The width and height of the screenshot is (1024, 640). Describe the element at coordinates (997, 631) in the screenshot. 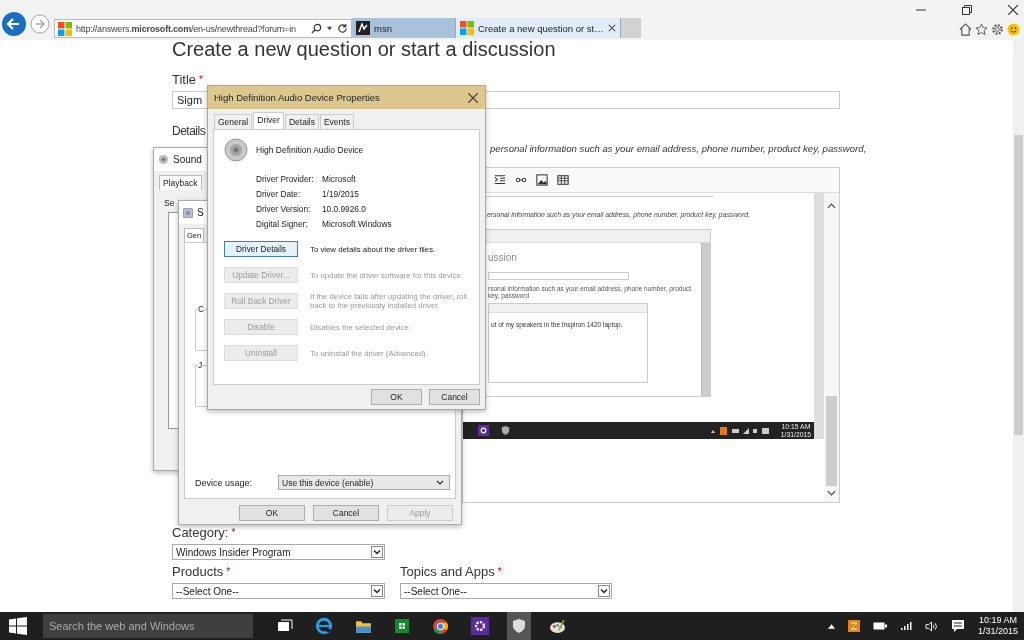

I see `clock-date: 1/31/2015` at that location.